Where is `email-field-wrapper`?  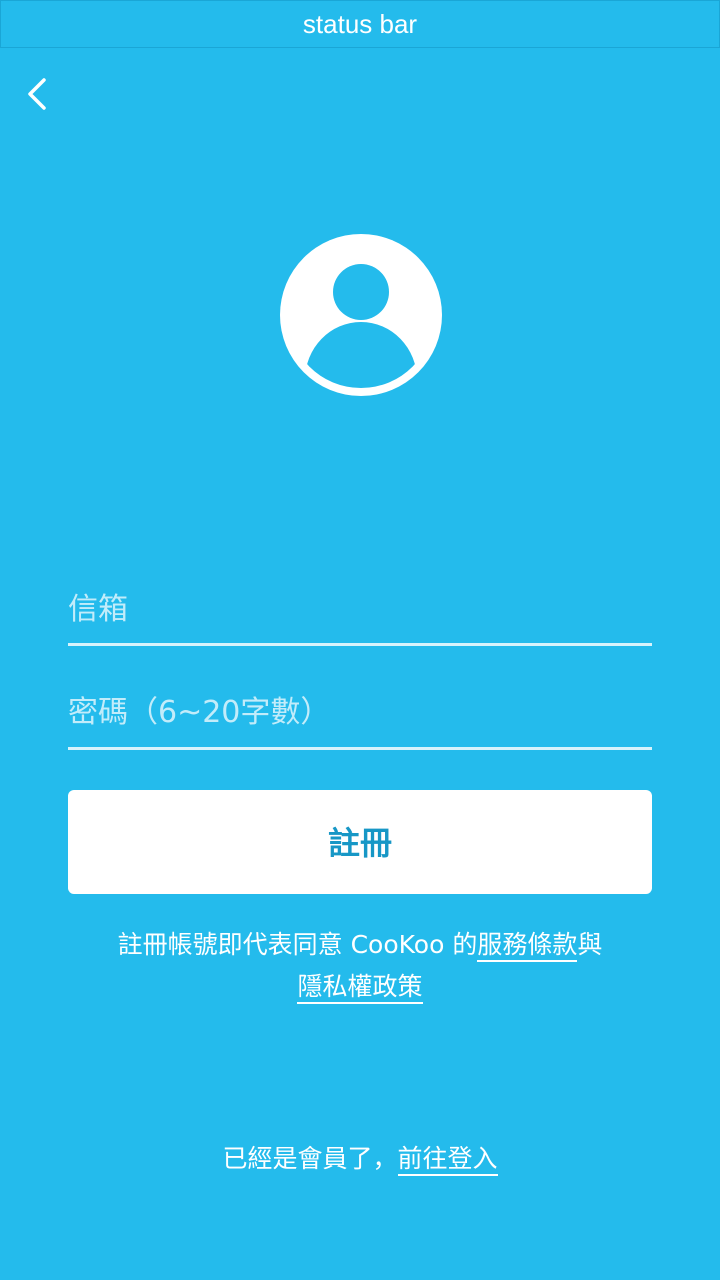 email-field-wrapper is located at coordinates (360, 612).